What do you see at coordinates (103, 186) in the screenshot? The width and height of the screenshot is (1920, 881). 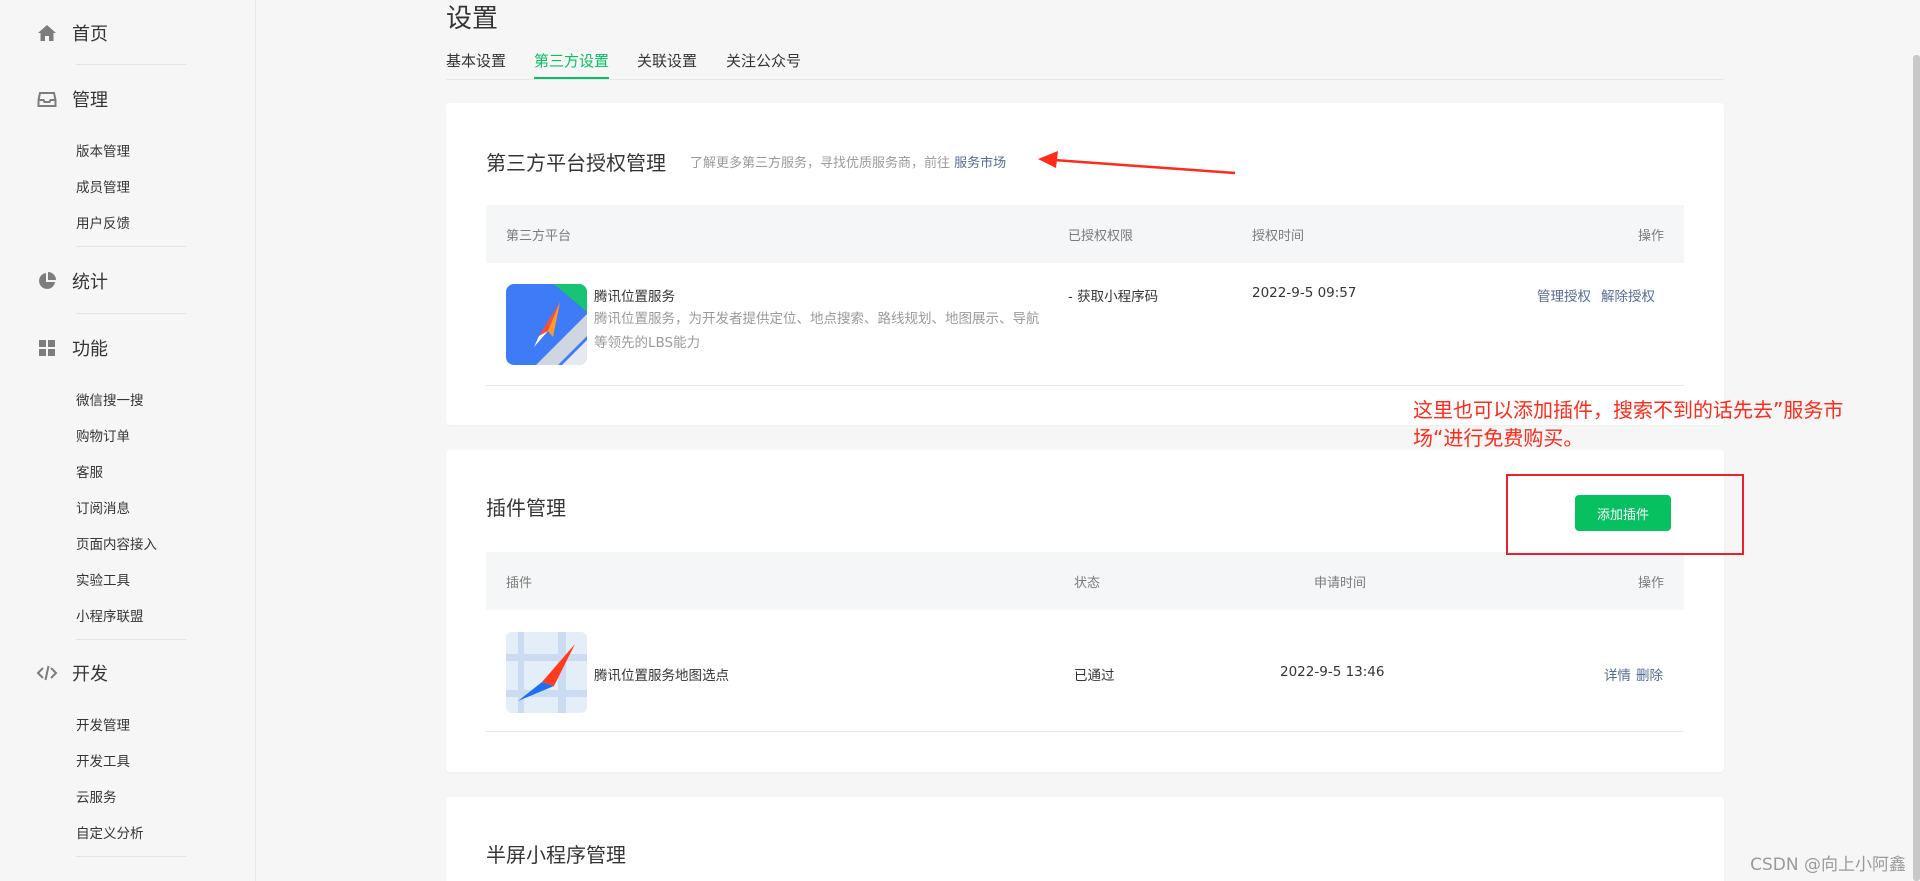 I see `nav-item-members: 成员管理` at bounding box center [103, 186].